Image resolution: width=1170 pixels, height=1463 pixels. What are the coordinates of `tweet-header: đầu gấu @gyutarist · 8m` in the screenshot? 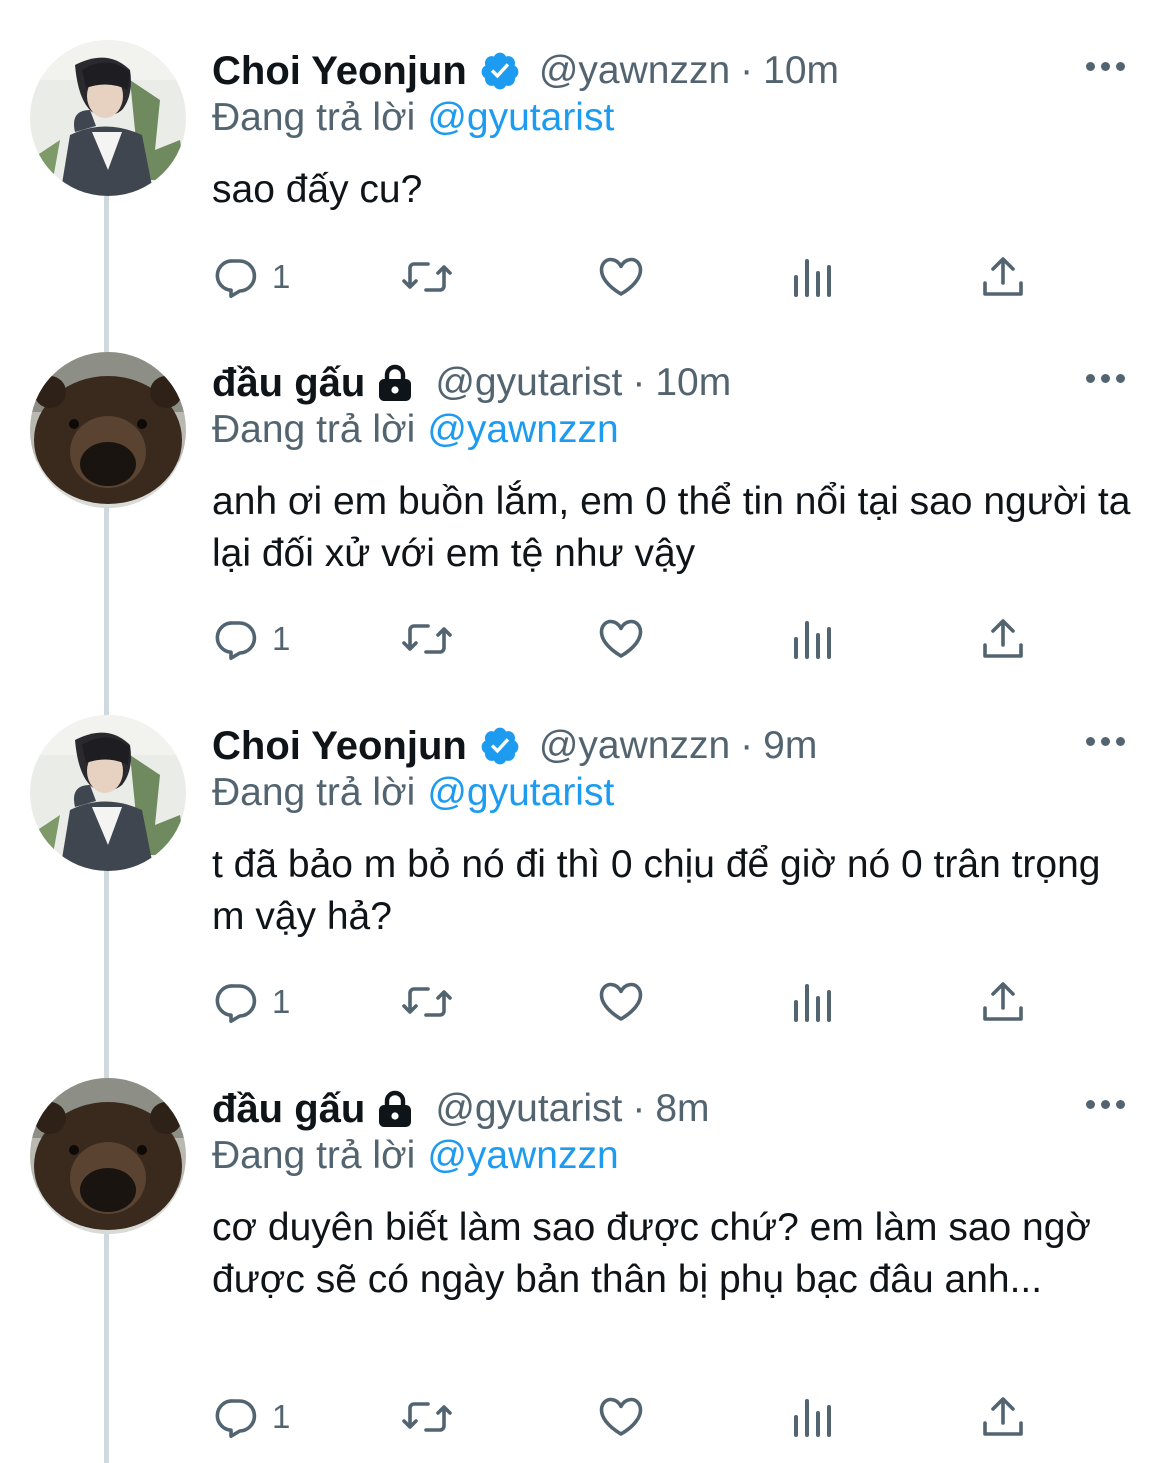 It's located at (461, 1109).